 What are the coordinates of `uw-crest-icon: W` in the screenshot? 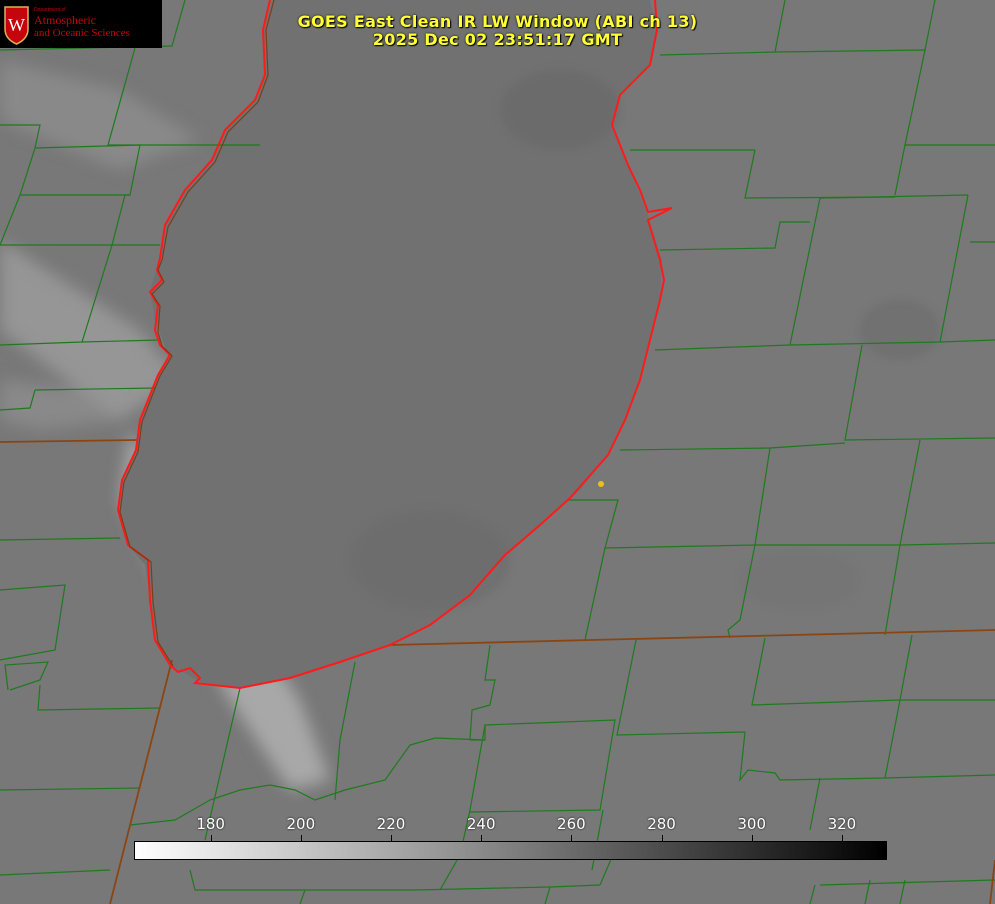 It's located at (16, 25).